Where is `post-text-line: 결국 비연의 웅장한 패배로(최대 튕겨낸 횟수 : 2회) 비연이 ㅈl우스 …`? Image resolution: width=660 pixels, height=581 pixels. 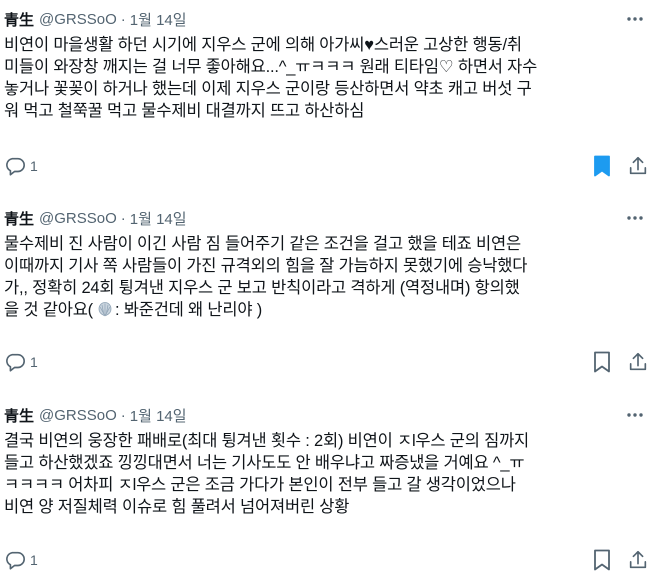 post-text-line: 결국 비연의 웅장한 패배로(최대 튕겨낸 횟수 : 2회) 비연이 ㅈl우스 … is located at coordinates (267, 441).